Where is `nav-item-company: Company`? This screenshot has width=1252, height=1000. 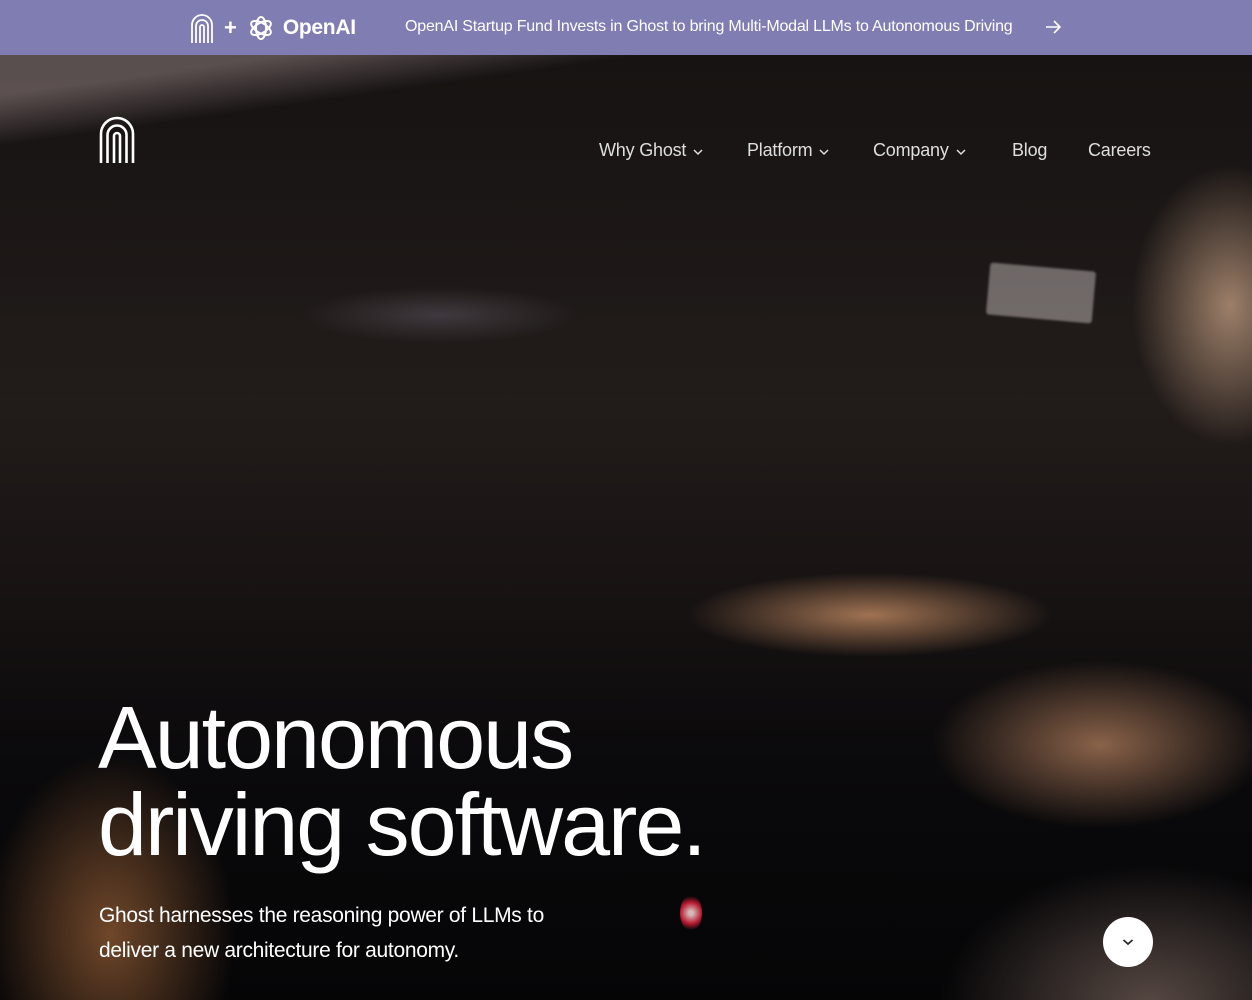
nav-item-company: Company is located at coordinates (920, 150).